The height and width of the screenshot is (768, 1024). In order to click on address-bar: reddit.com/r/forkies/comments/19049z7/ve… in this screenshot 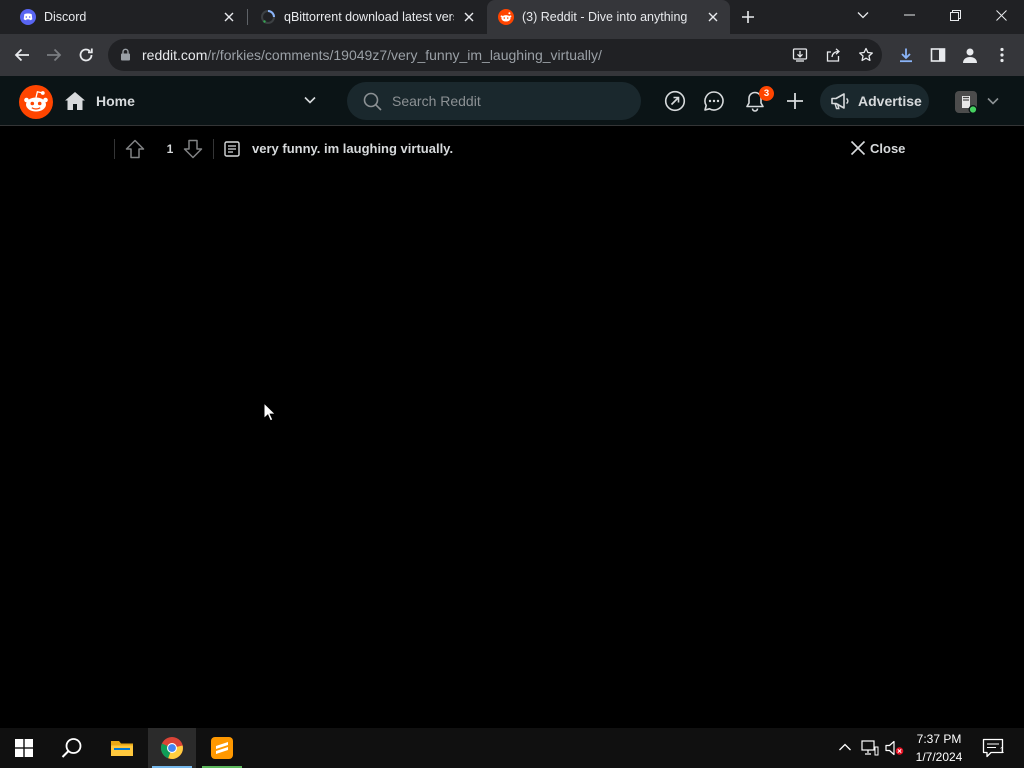, I will do `click(495, 55)`.